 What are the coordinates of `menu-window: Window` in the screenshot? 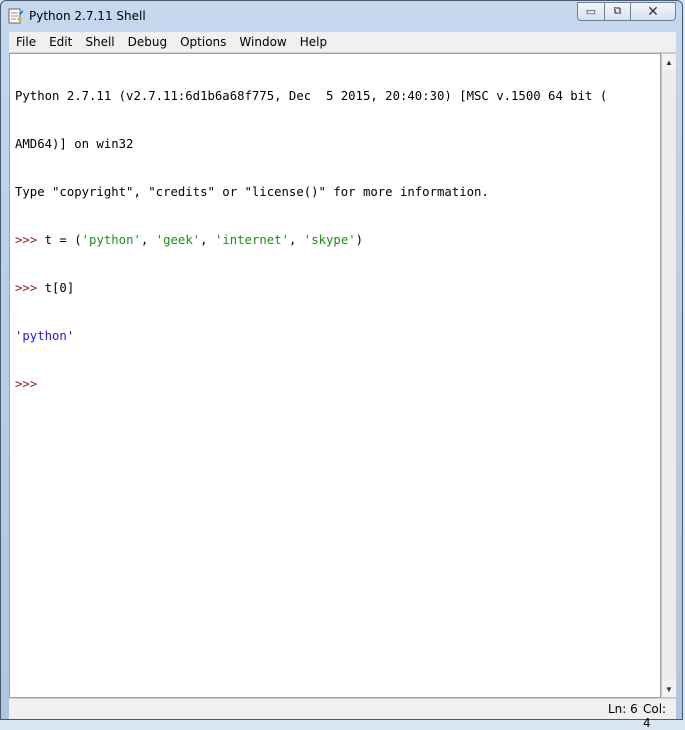 It's located at (262, 42).